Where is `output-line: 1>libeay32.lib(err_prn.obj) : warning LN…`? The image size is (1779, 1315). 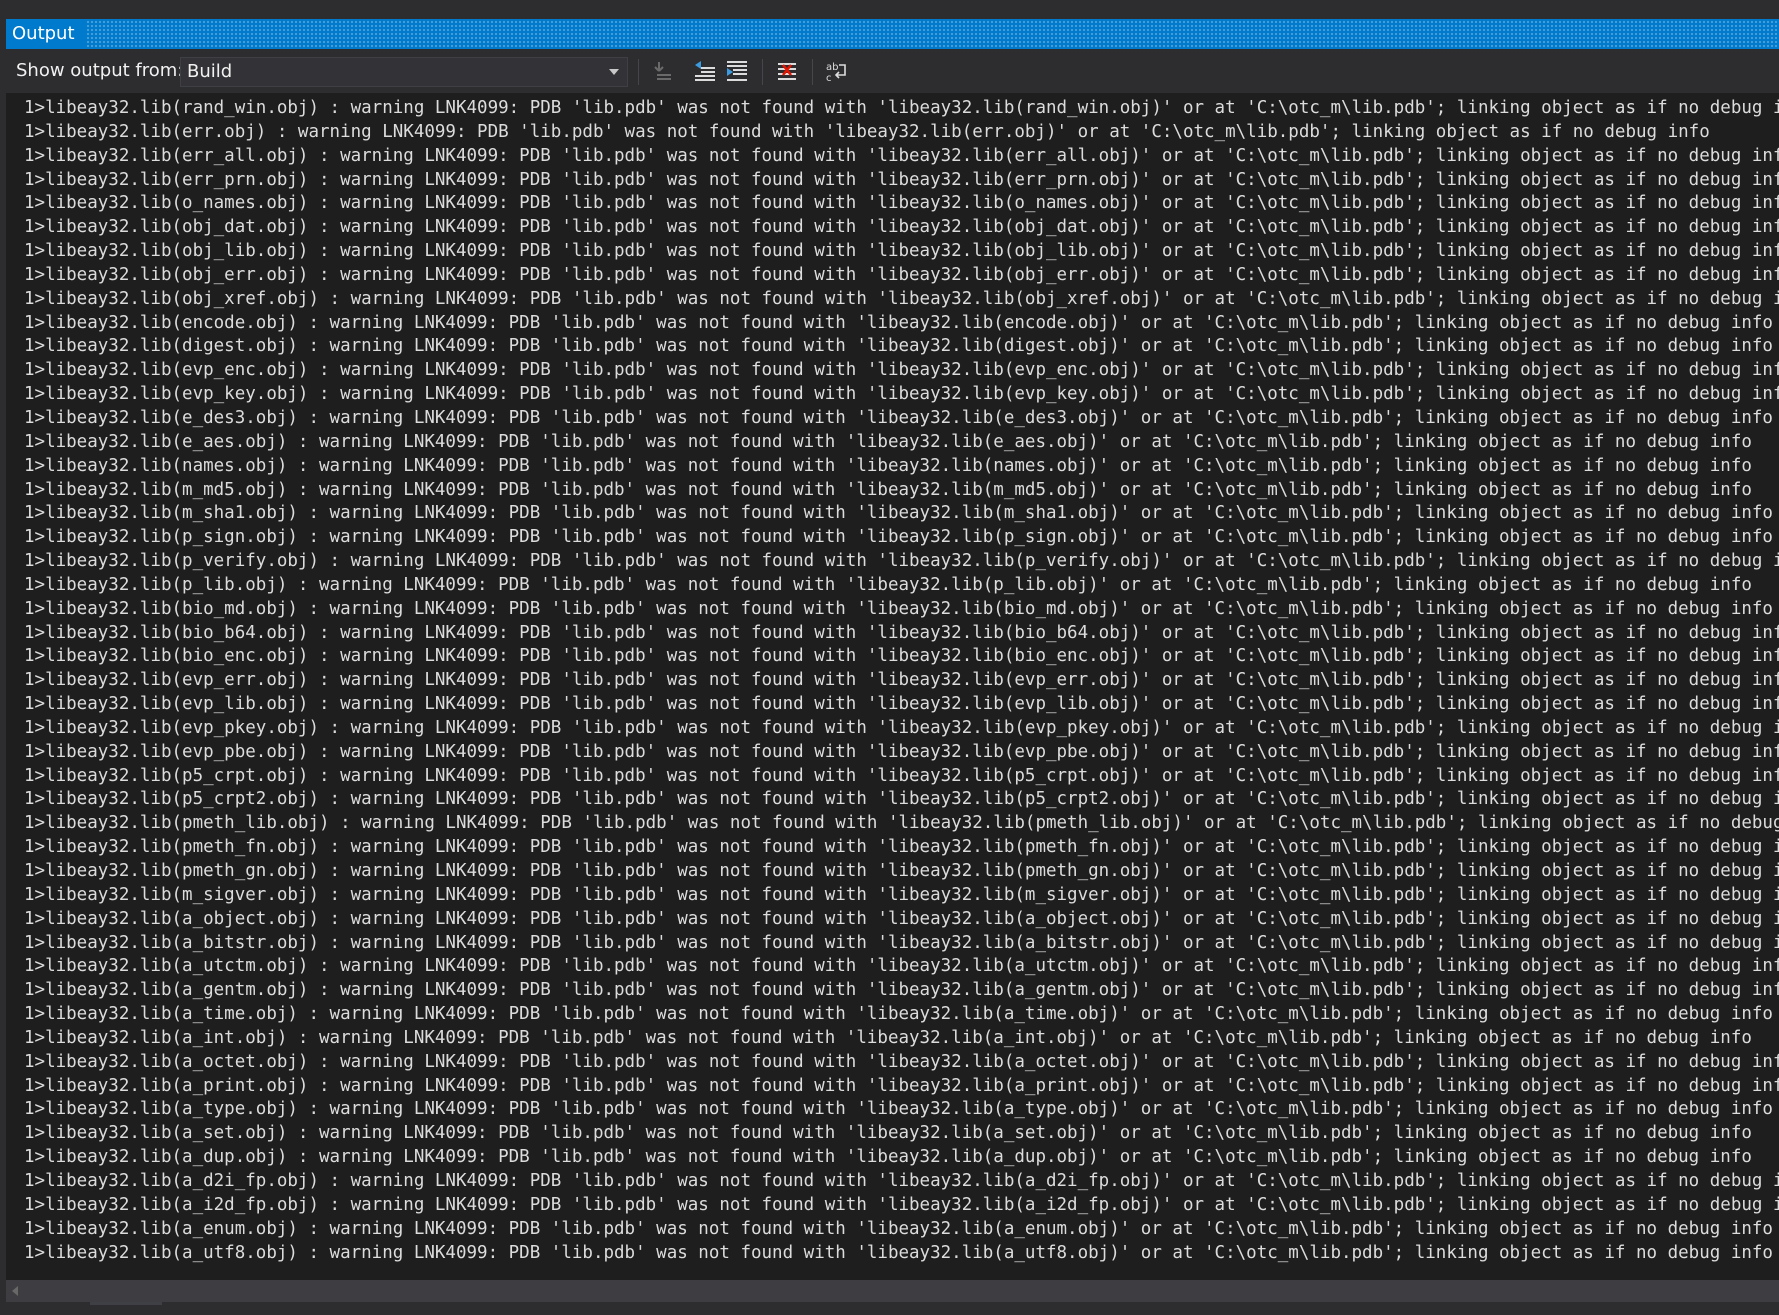 output-line: 1>libeay32.lib(err_prn.obj) : warning LN… is located at coordinates (901, 179).